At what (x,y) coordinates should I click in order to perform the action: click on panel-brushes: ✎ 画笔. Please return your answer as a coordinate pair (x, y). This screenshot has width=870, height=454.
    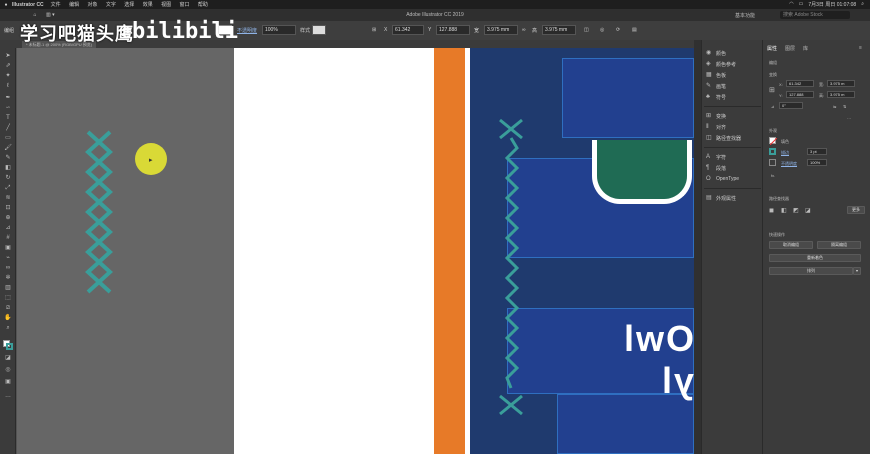
    Looking at the image, I should click on (716, 86).